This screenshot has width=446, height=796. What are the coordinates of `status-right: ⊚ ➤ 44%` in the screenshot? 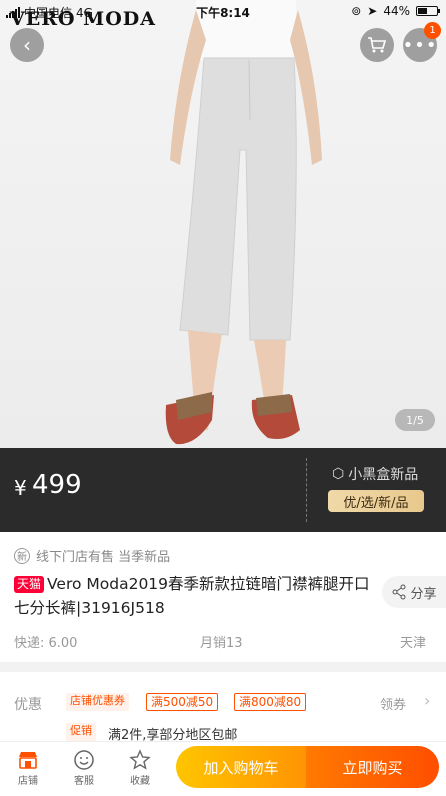 It's located at (395, 11).